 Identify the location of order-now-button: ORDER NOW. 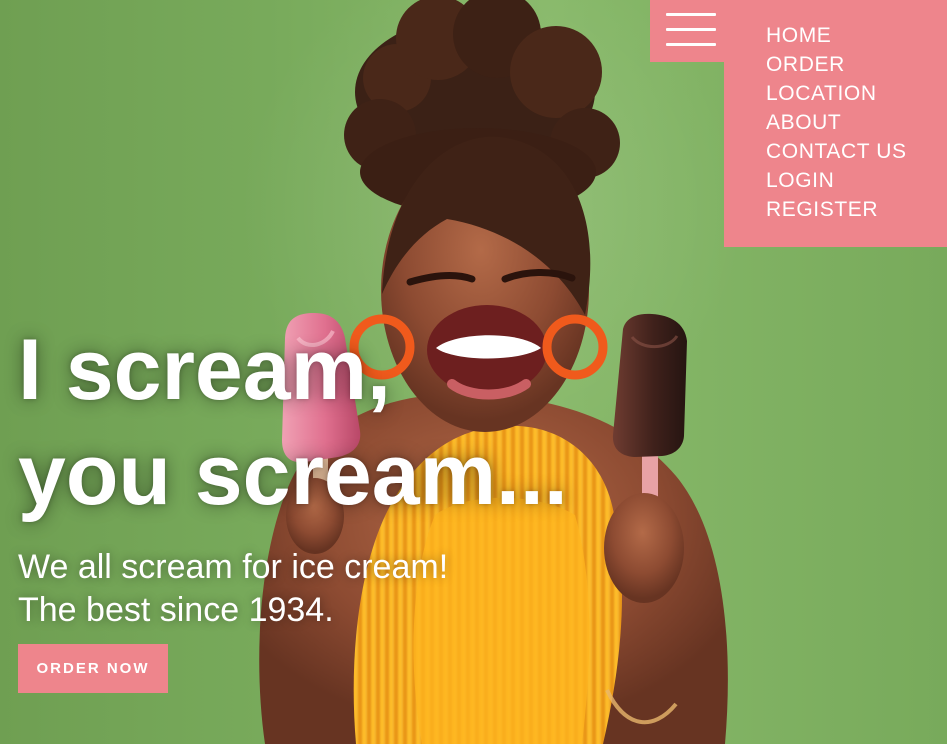
(93, 668).